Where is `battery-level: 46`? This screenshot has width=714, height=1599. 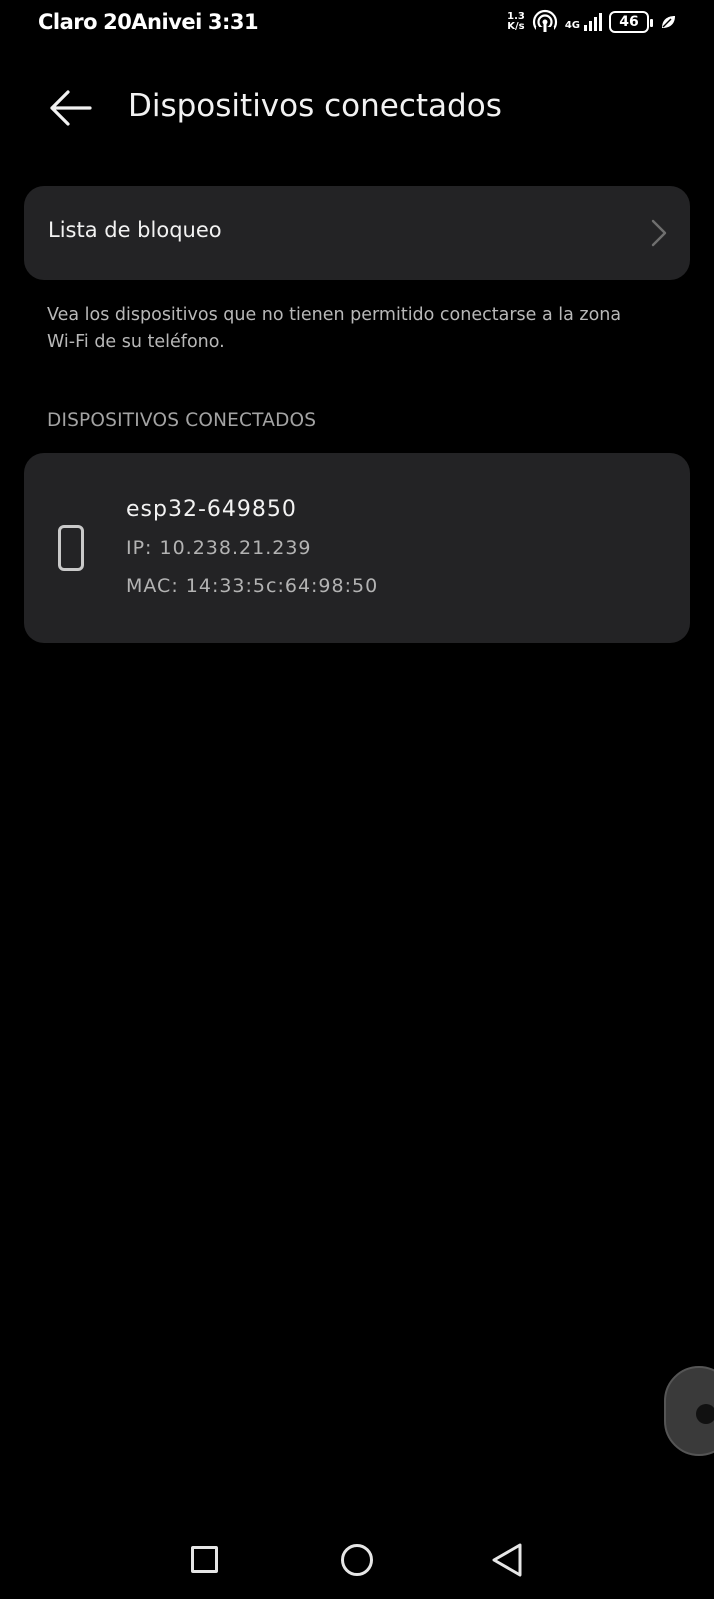
battery-level: 46 is located at coordinates (629, 22).